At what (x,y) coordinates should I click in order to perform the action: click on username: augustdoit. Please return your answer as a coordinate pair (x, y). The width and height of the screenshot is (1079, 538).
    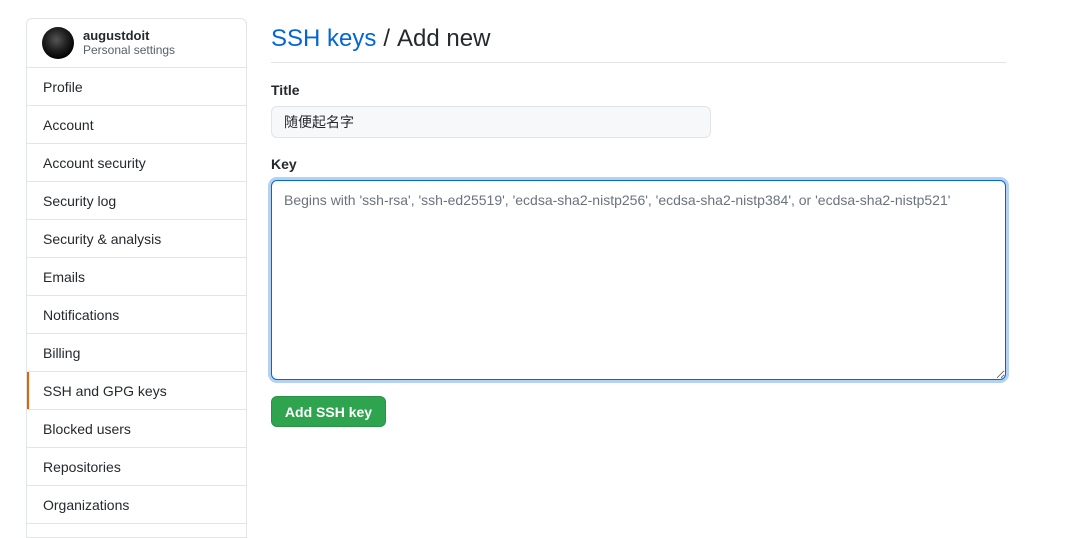
    Looking at the image, I should click on (129, 35).